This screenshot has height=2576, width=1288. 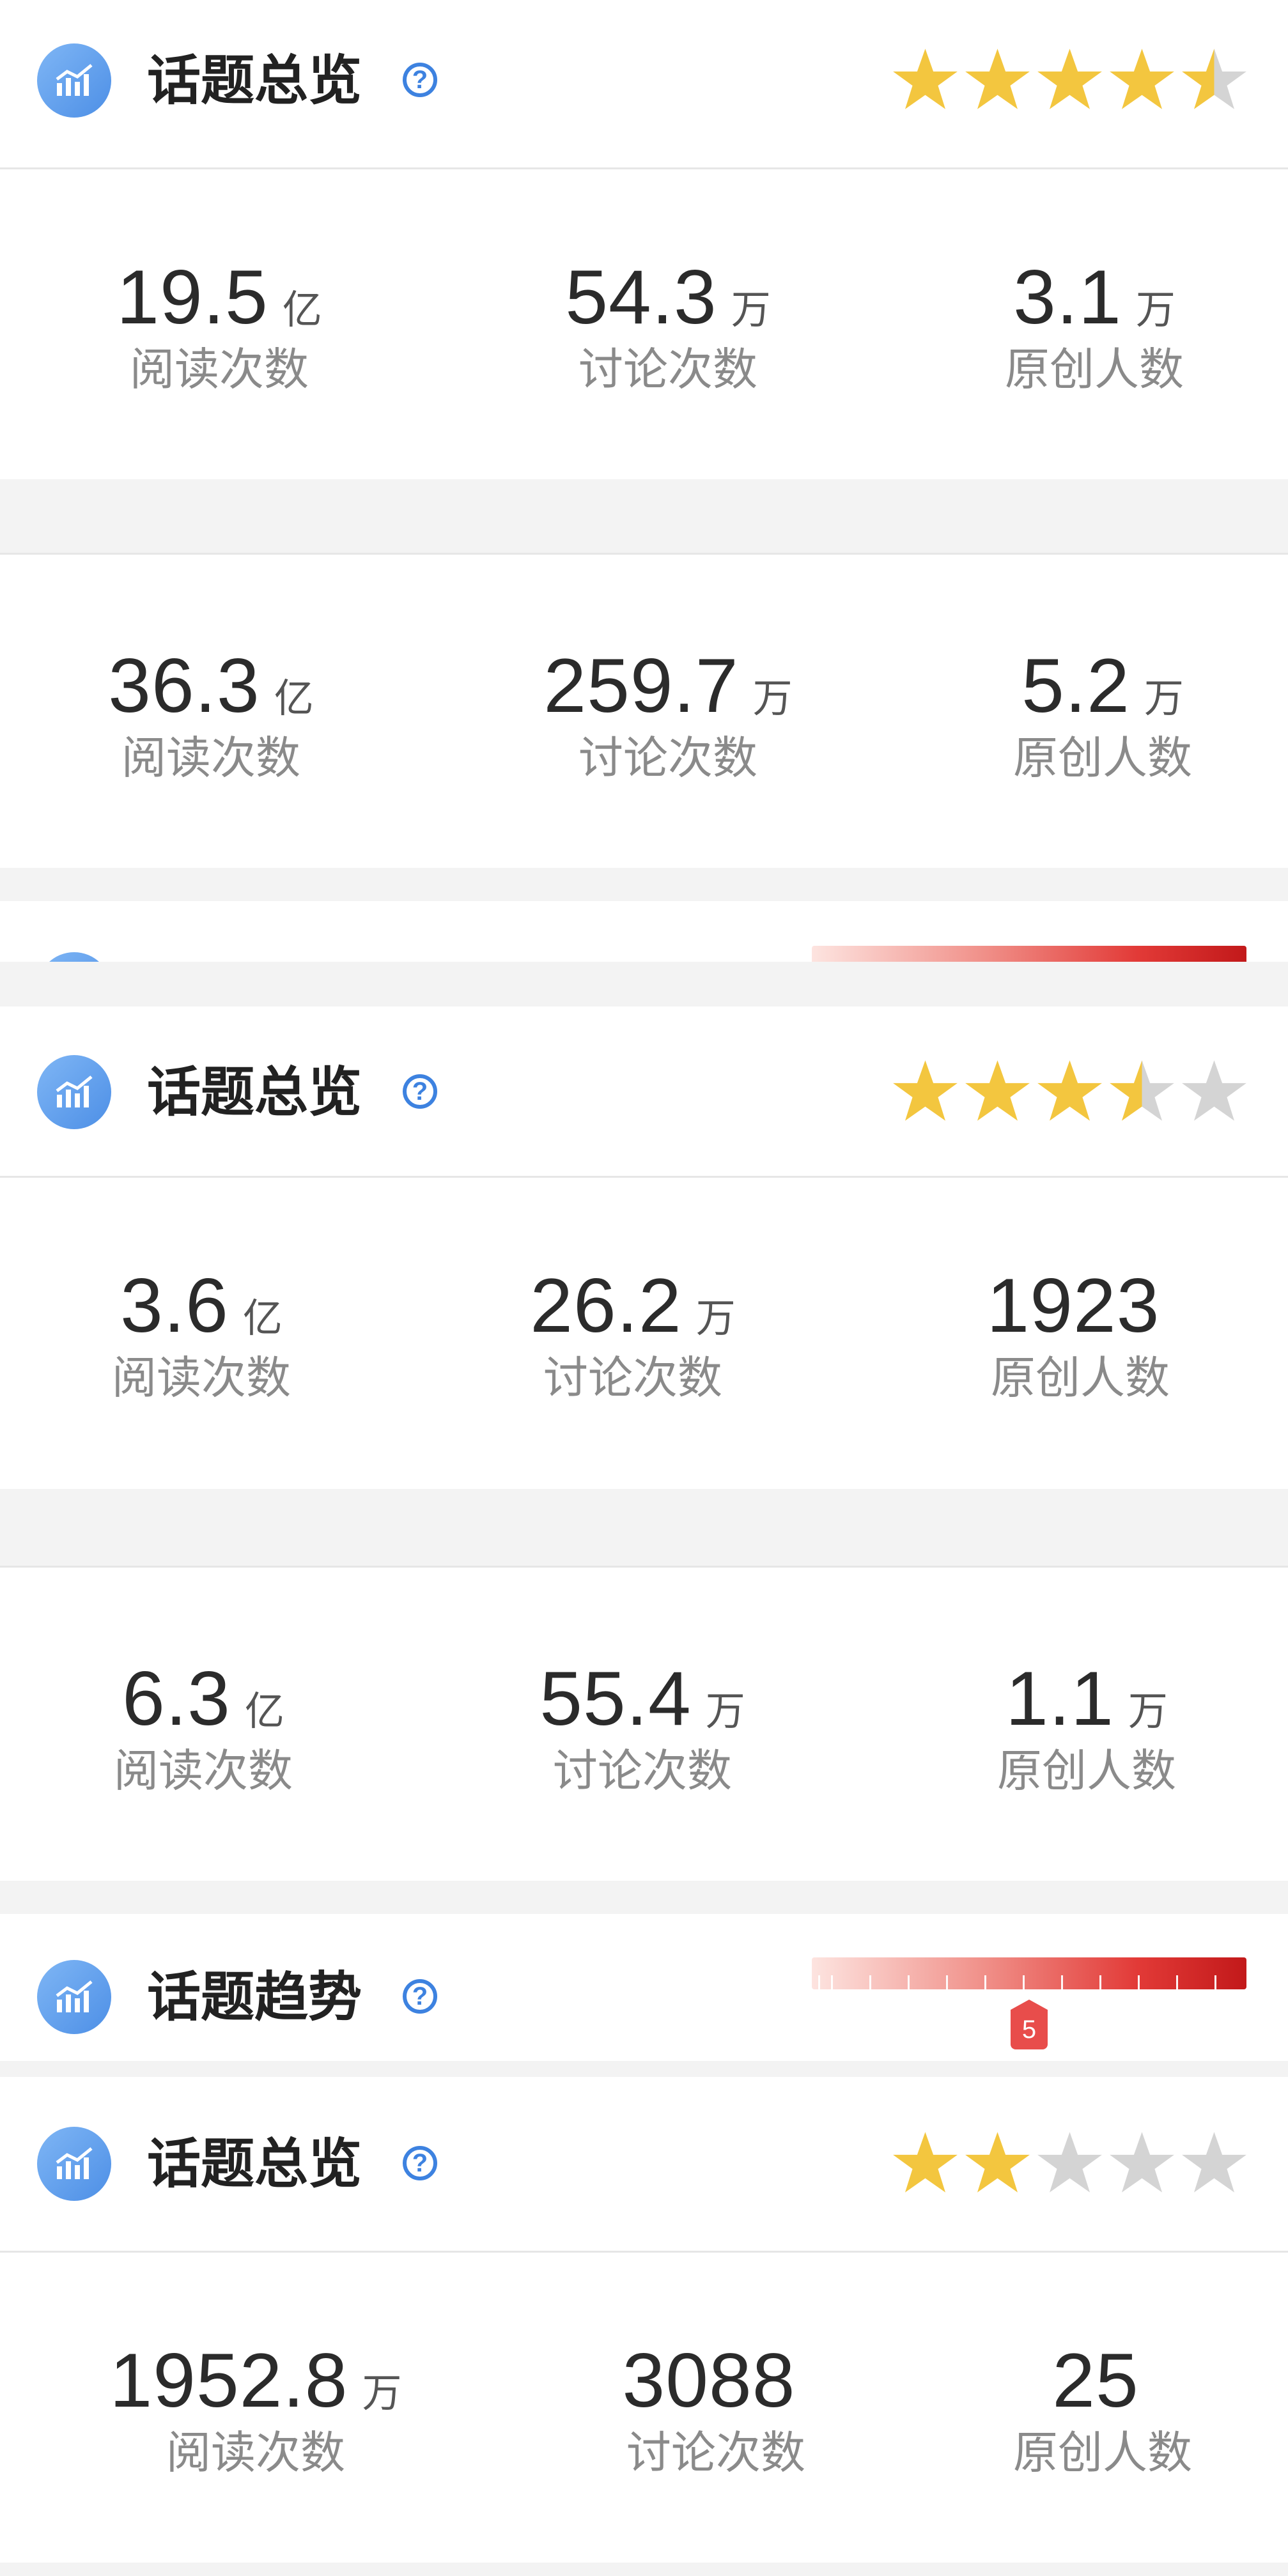 What do you see at coordinates (668, 713) in the screenshot?
I see `stat-discussions: 259.7 万 讨论次数` at bounding box center [668, 713].